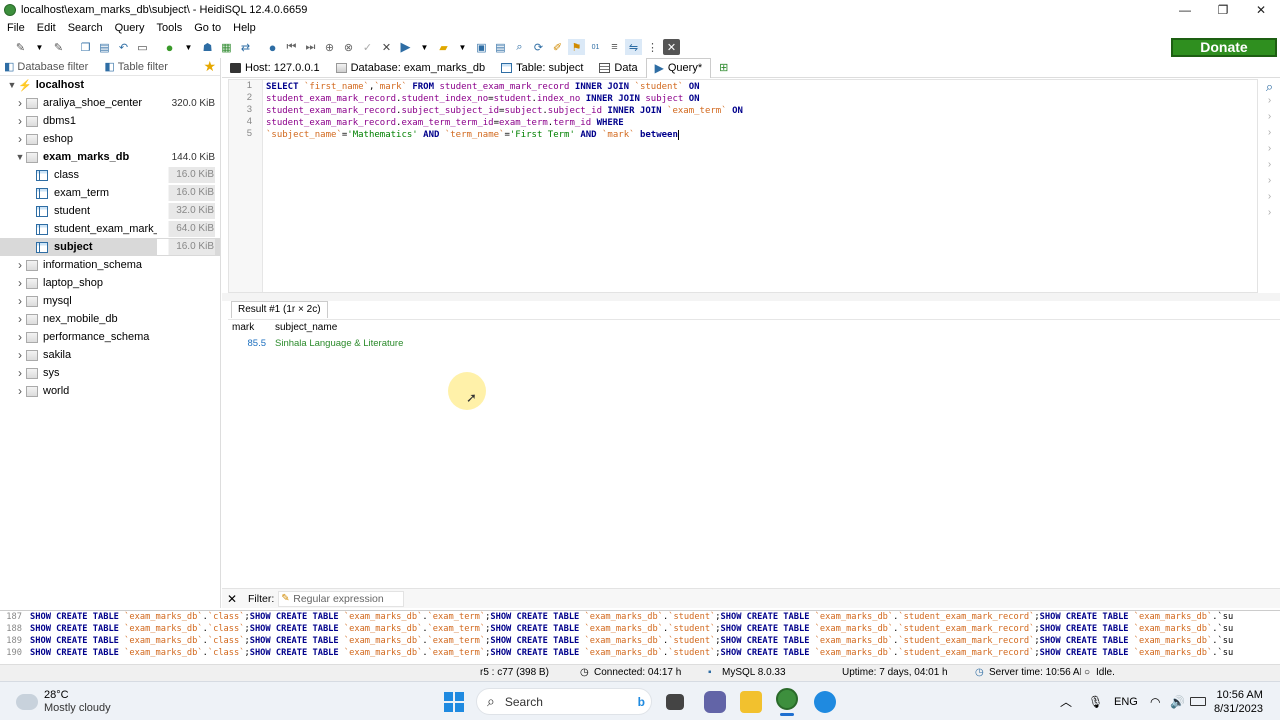 Image resolution: width=1280 pixels, height=720 pixels. Describe the element at coordinates (15, 28) in the screenshot. I see `menu-file: File` at that location.